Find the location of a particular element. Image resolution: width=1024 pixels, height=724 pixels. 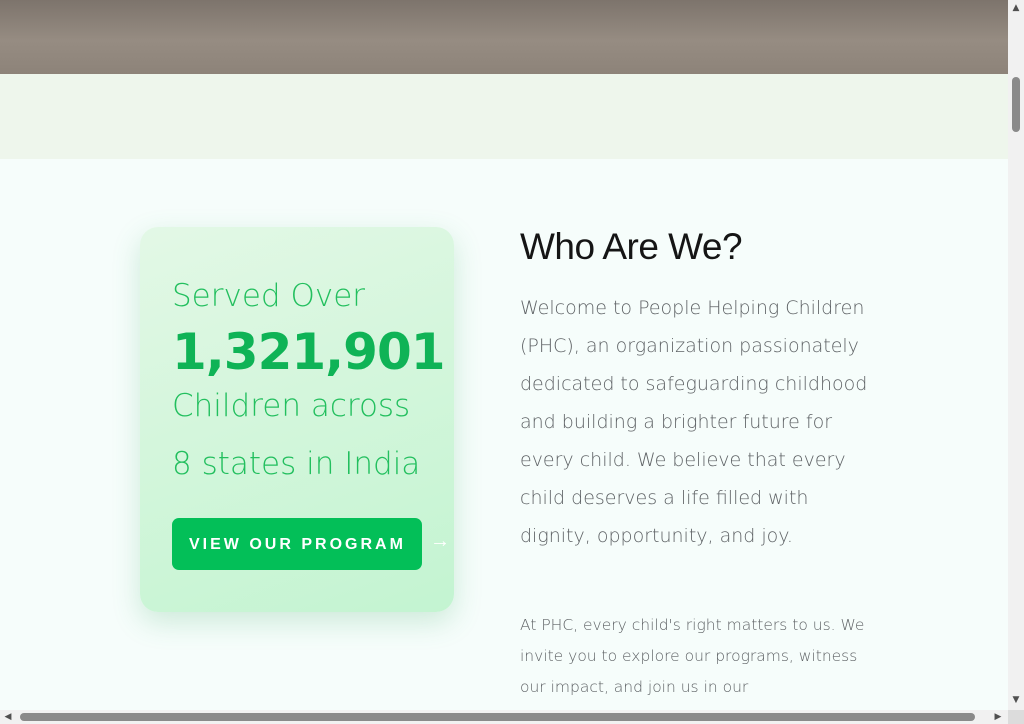

states-in-india-label: 8 states in India is located at coordinates (296, 464).